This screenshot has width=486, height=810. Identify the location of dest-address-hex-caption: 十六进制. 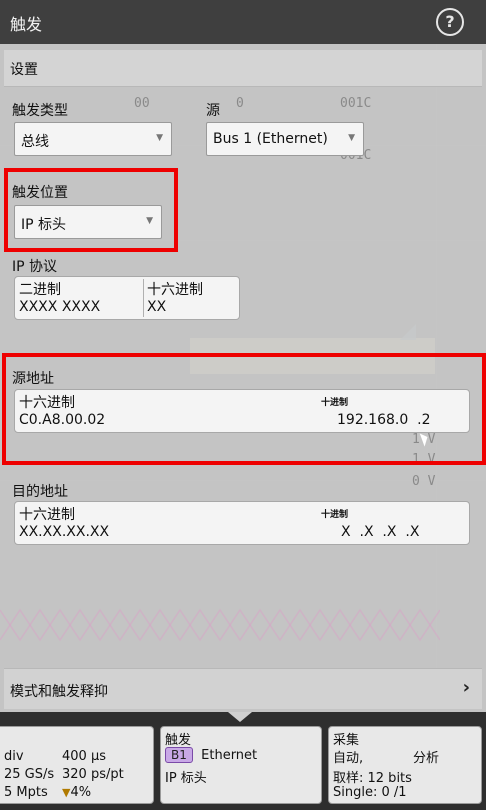
(47, 515).